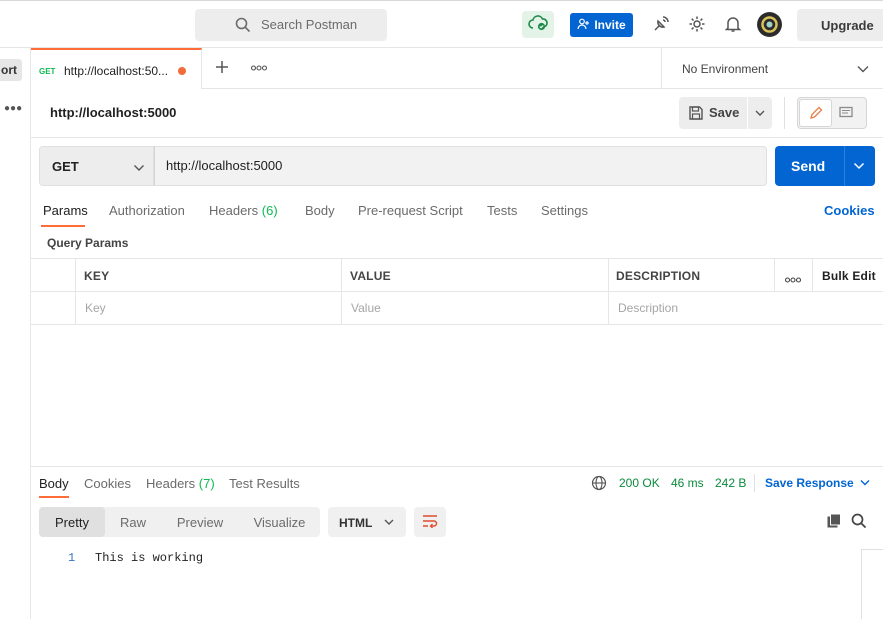 The width and height of the screenshot is (883, 619). I want to click on column-header-description: DESCRIPTION, so click(658, 276).